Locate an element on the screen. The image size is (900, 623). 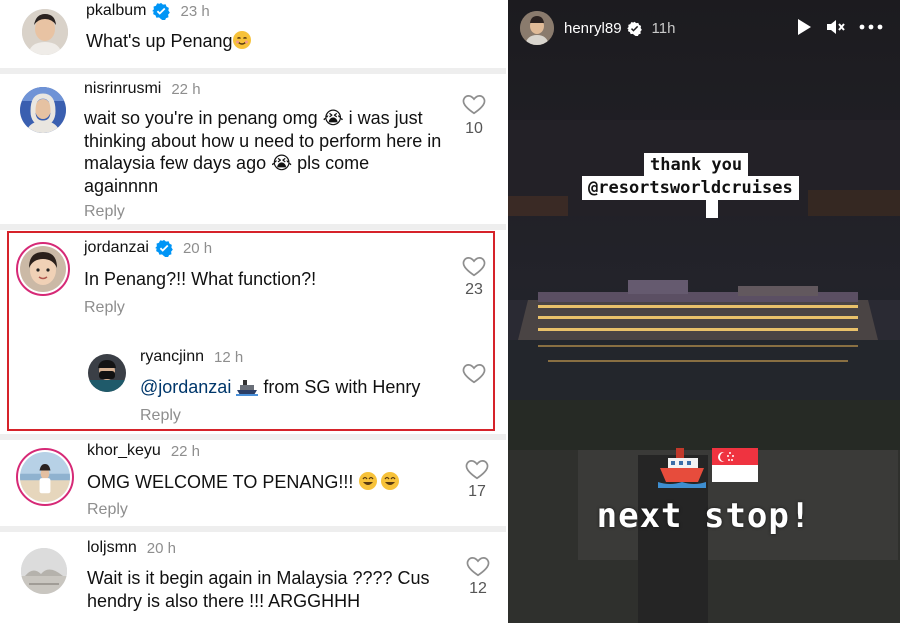
grinning-faces-emoji-icon is located at coordinates (380, 484).